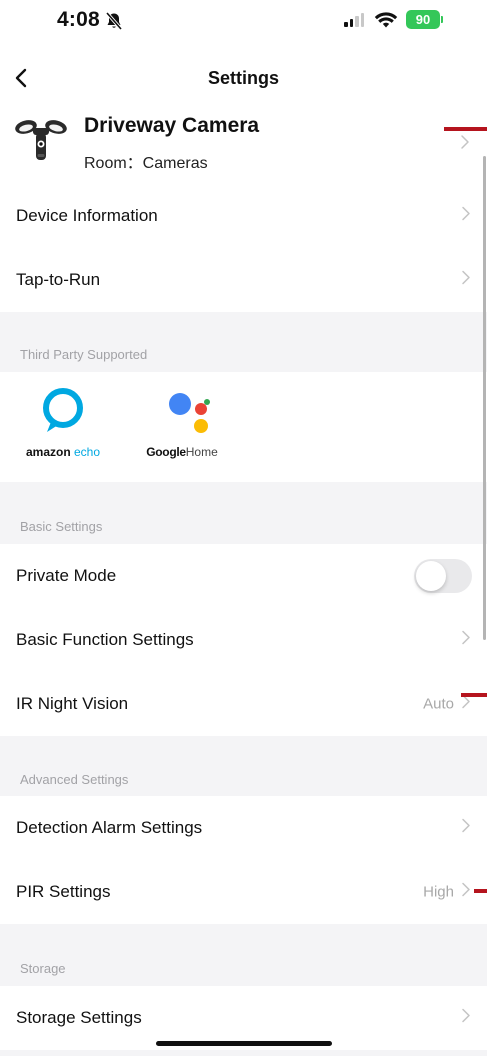 This screenshot has height=1056, width=487. I want to click on status-time: 4:08, so click(78, 19).